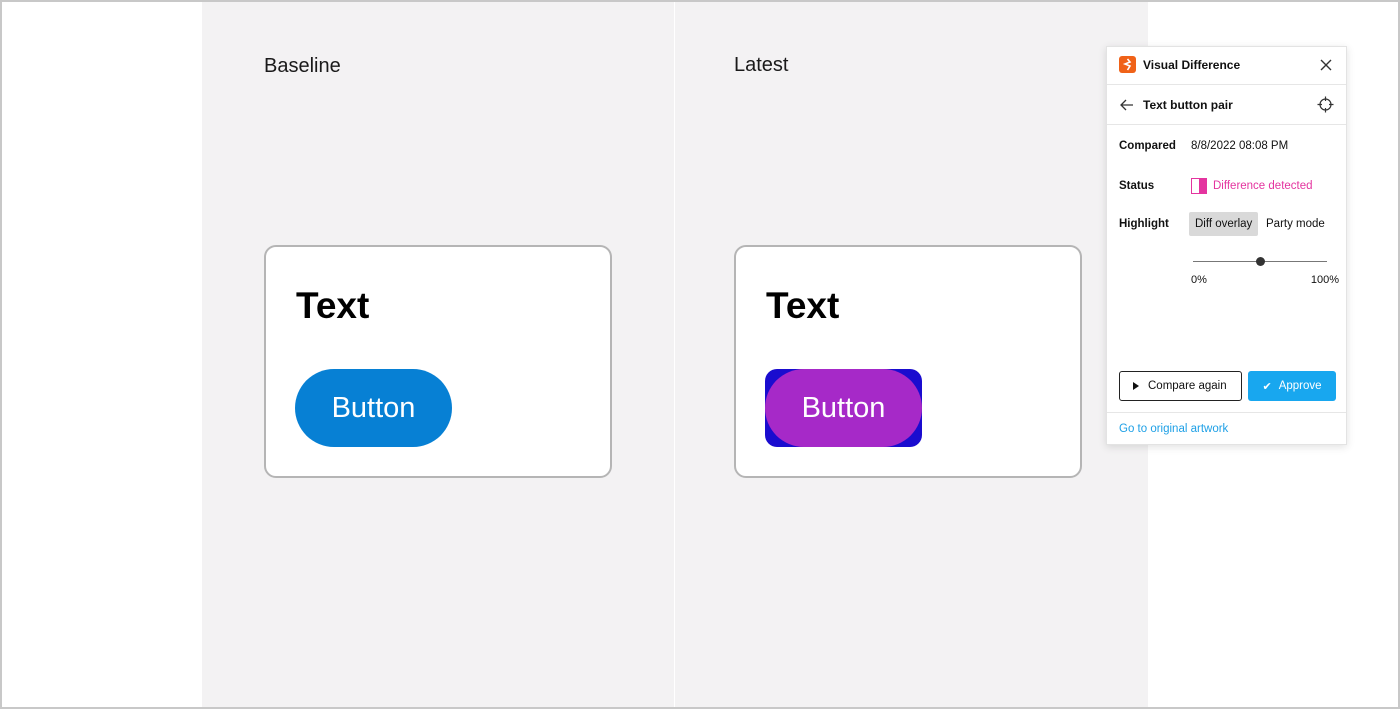 This screenshot has width=1400, height=709. What do you see at coordinates (1324, 280) in the screenshot?
I see `slider-max-label: 100%` at bounding box center [1324, 280].